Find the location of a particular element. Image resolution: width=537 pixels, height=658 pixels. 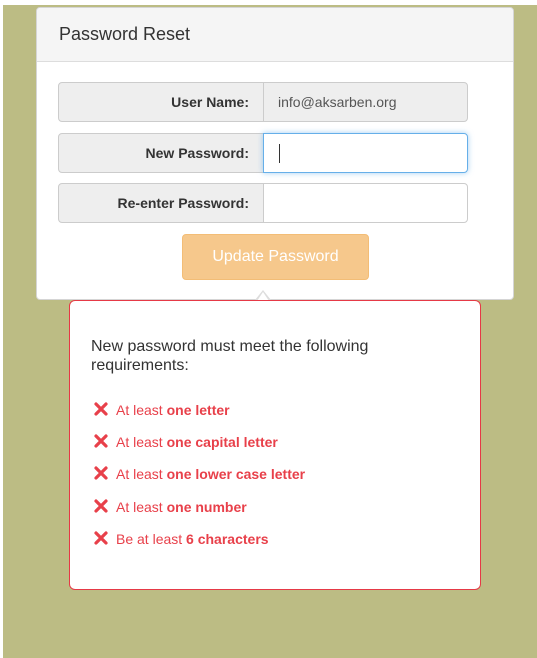

new-password-input is located at coordinates (372, 153).